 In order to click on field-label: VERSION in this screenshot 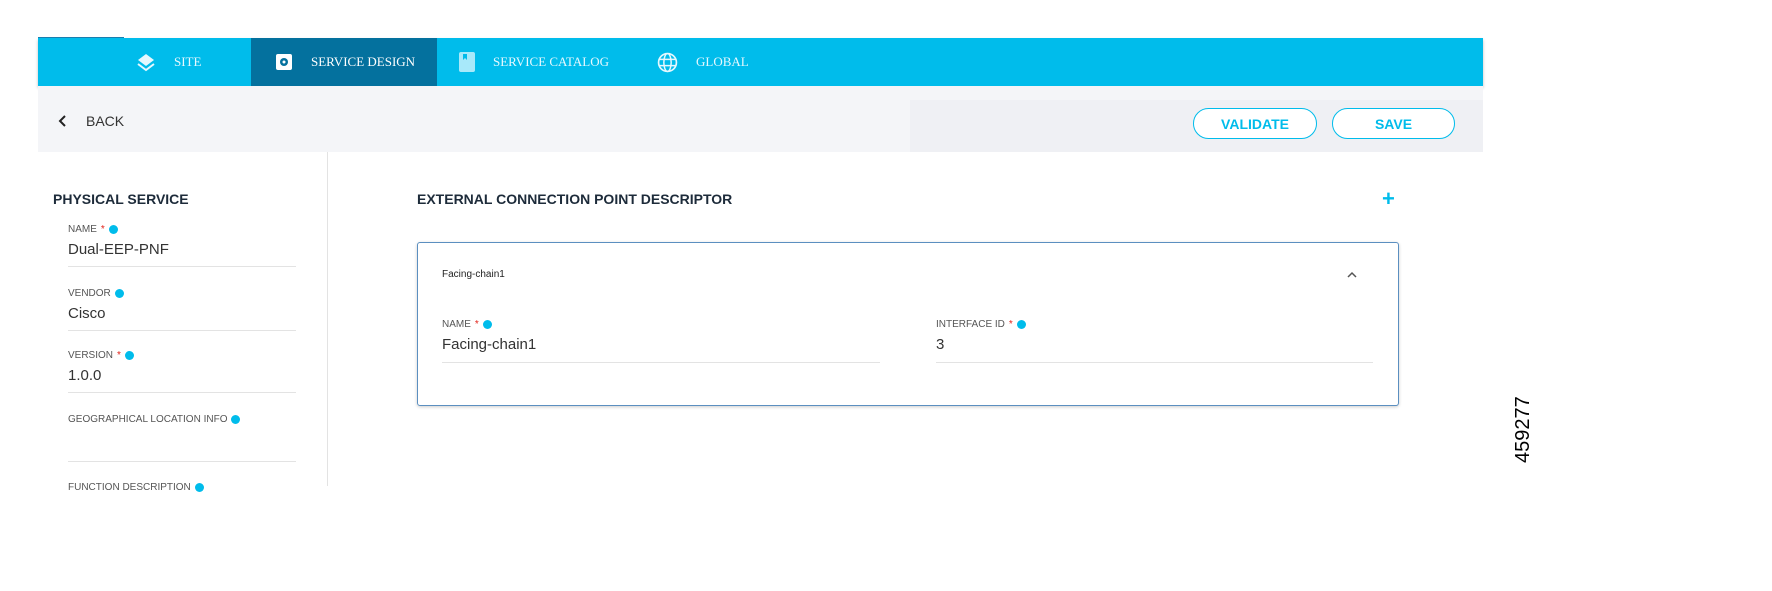, I will do `click(91, 355)`.